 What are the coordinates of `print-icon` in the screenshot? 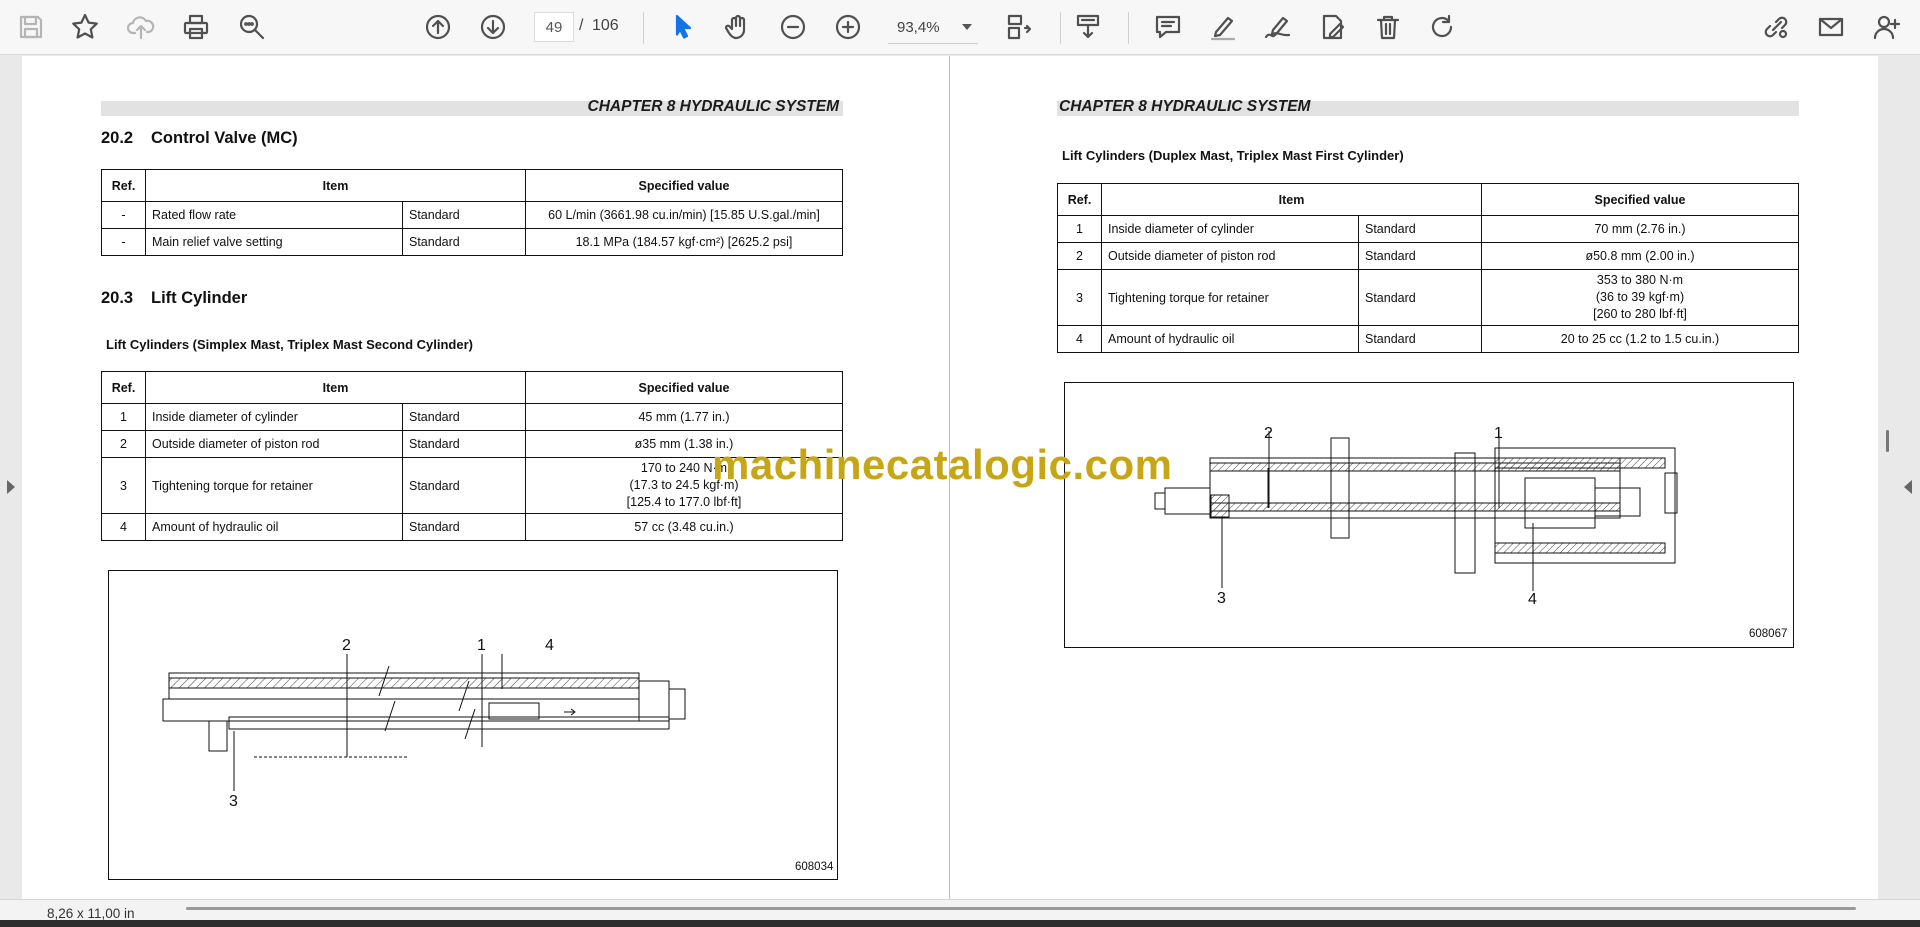 It's located at (196, 27).